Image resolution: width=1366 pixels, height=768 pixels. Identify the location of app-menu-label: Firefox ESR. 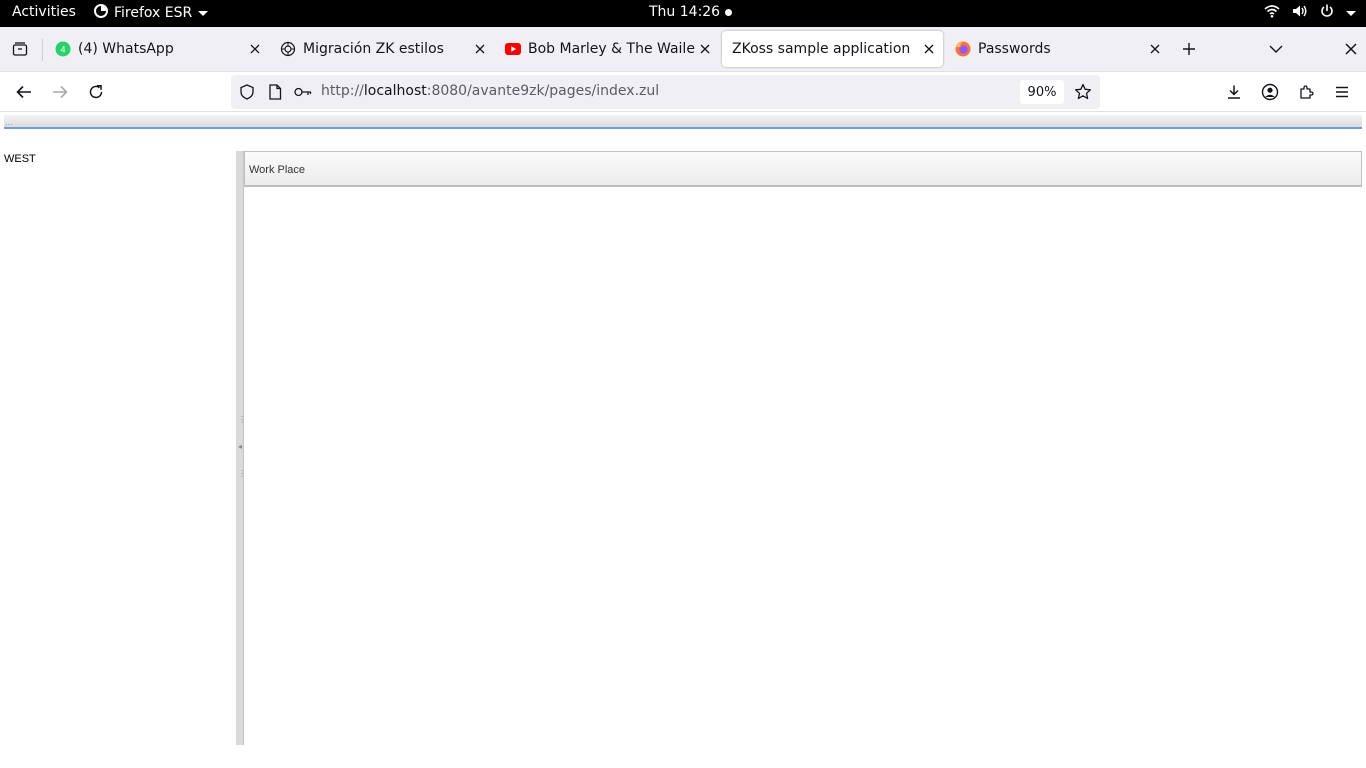
(153, 13).